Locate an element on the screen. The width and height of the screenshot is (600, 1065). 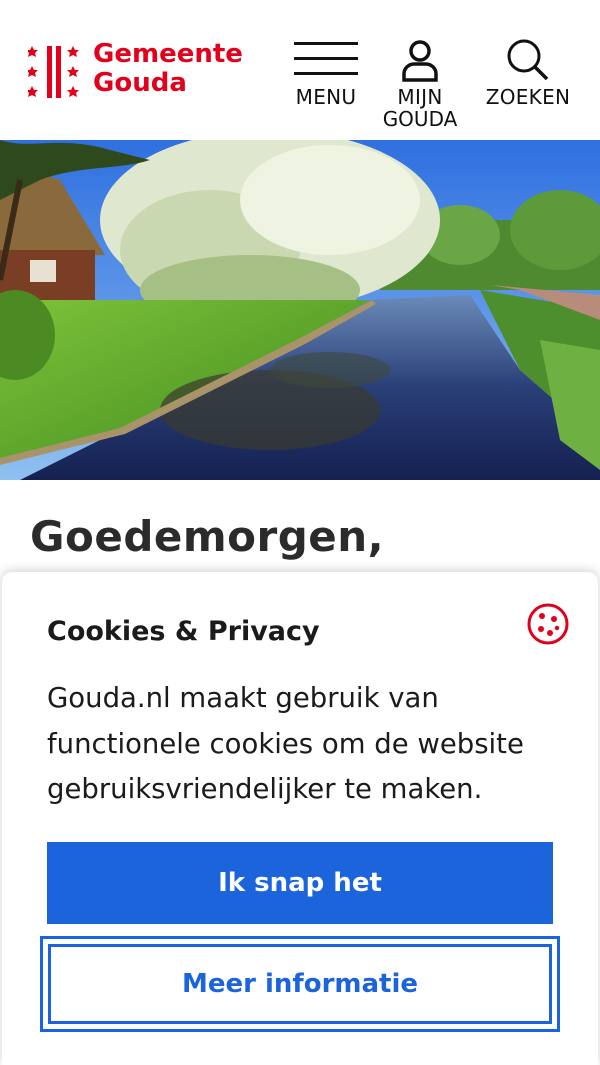
logo-line2: Gouda is located at coordinates (140, 83).